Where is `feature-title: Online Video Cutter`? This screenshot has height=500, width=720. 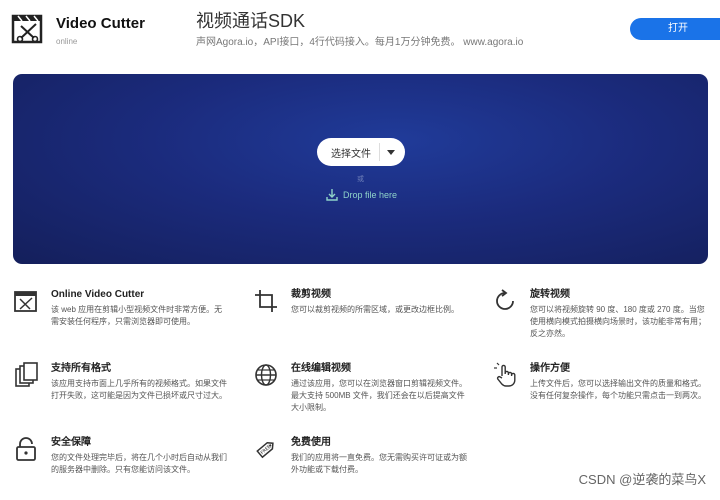
feature-title: Online Video Cutter is located at coordinates (98, 294).